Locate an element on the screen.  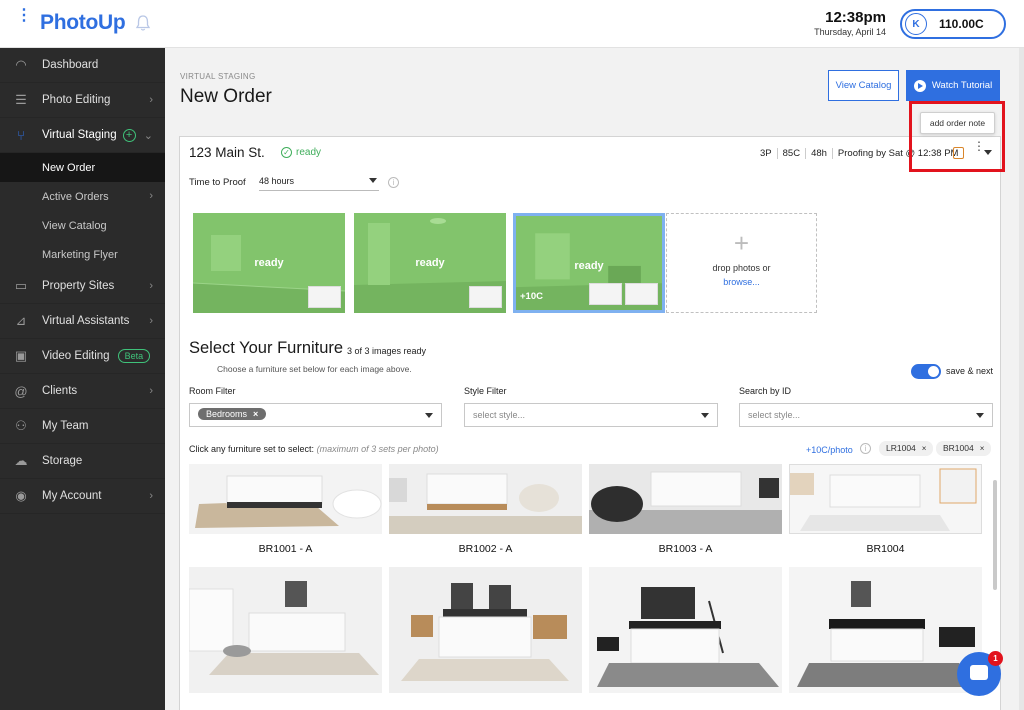
furniture-set-br1006 is located at coordinates (485, 630).